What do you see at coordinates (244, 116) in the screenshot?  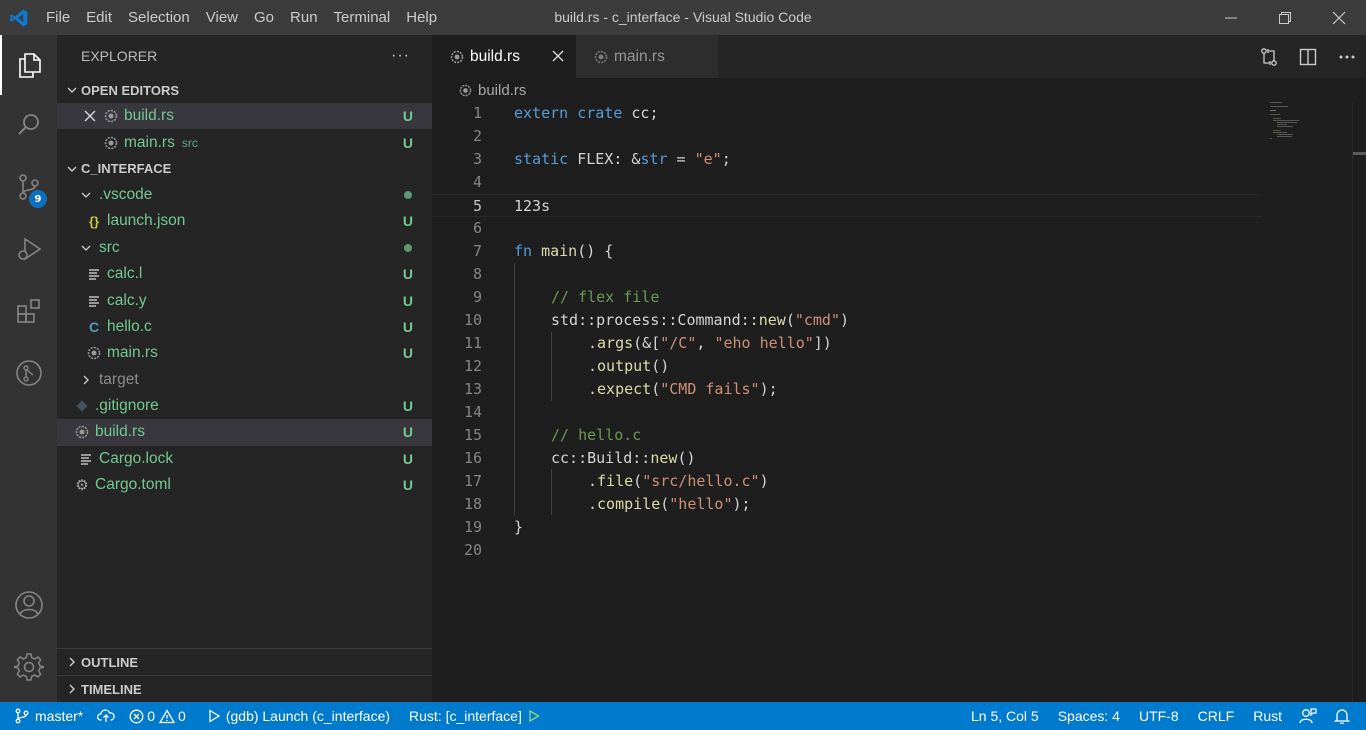 I see `open-editor-build-rs: build.rs U` at bounding box center [244, 116].